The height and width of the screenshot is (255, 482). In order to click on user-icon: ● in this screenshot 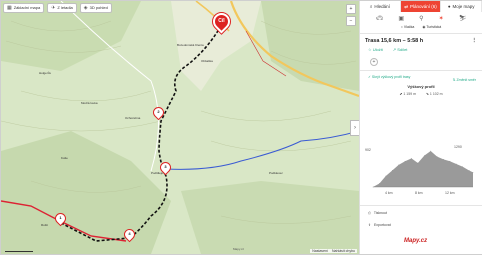, I will do `click(449, 6)`.